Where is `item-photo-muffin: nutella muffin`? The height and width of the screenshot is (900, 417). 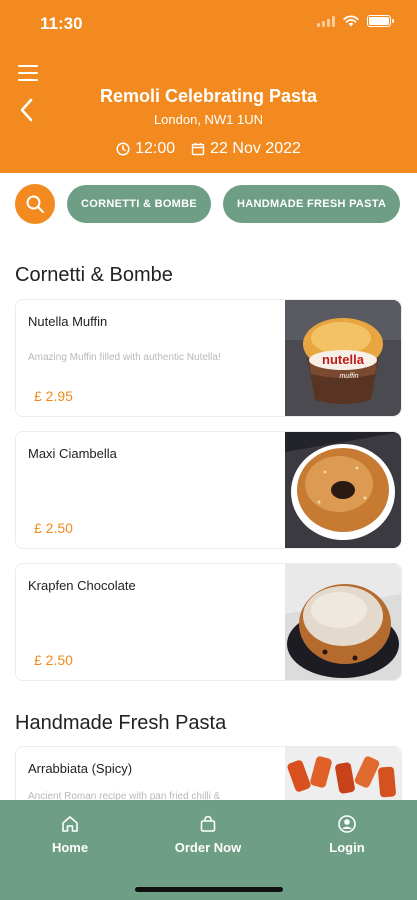
item-photo-muffin: nutella muffin is located at coordinates (343, 358).